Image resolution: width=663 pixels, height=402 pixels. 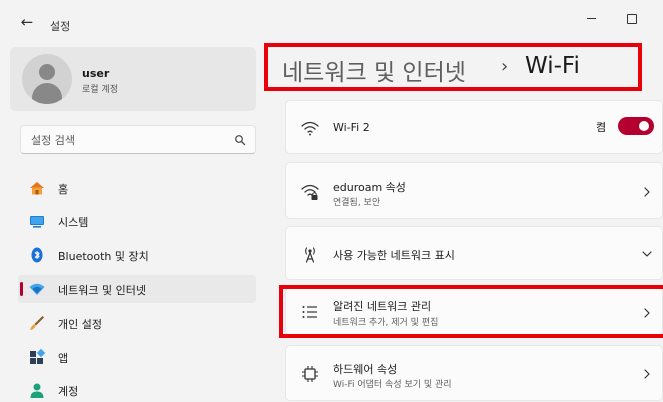 I want to click on maximize-button, so click(x=631, y=18).